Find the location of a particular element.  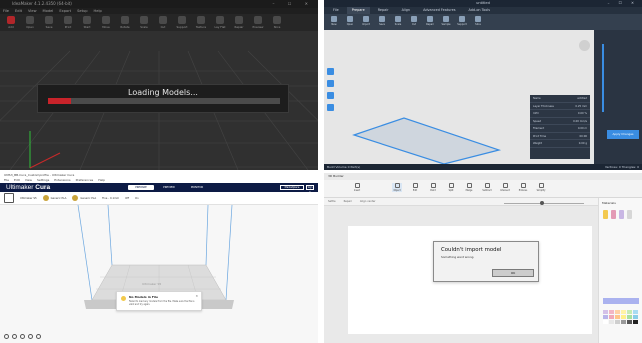

view-left-icon is located at coordinates (30, 336).